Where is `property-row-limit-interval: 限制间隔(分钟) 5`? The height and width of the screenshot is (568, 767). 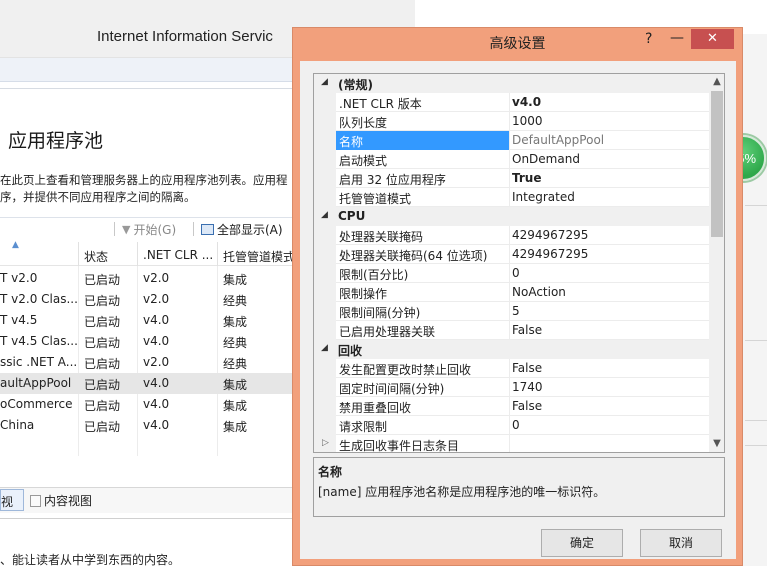 property-row-limit-interval: 限制间隔(分钟) 5 is located at coordinates (522, 311).